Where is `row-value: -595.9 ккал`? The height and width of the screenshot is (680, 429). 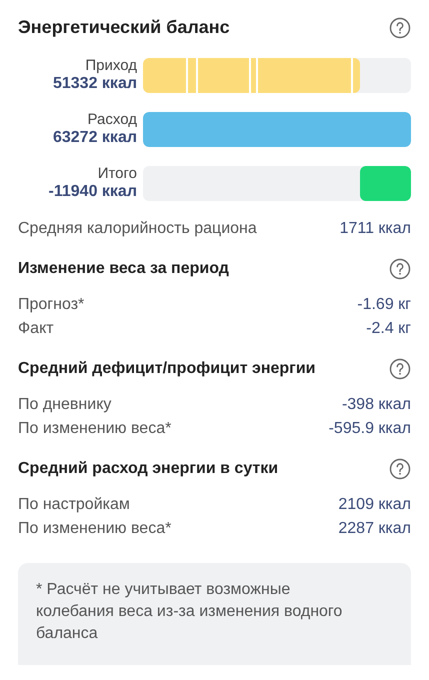 row-value: -595.9 ккал is located at coordinates (369, 429).